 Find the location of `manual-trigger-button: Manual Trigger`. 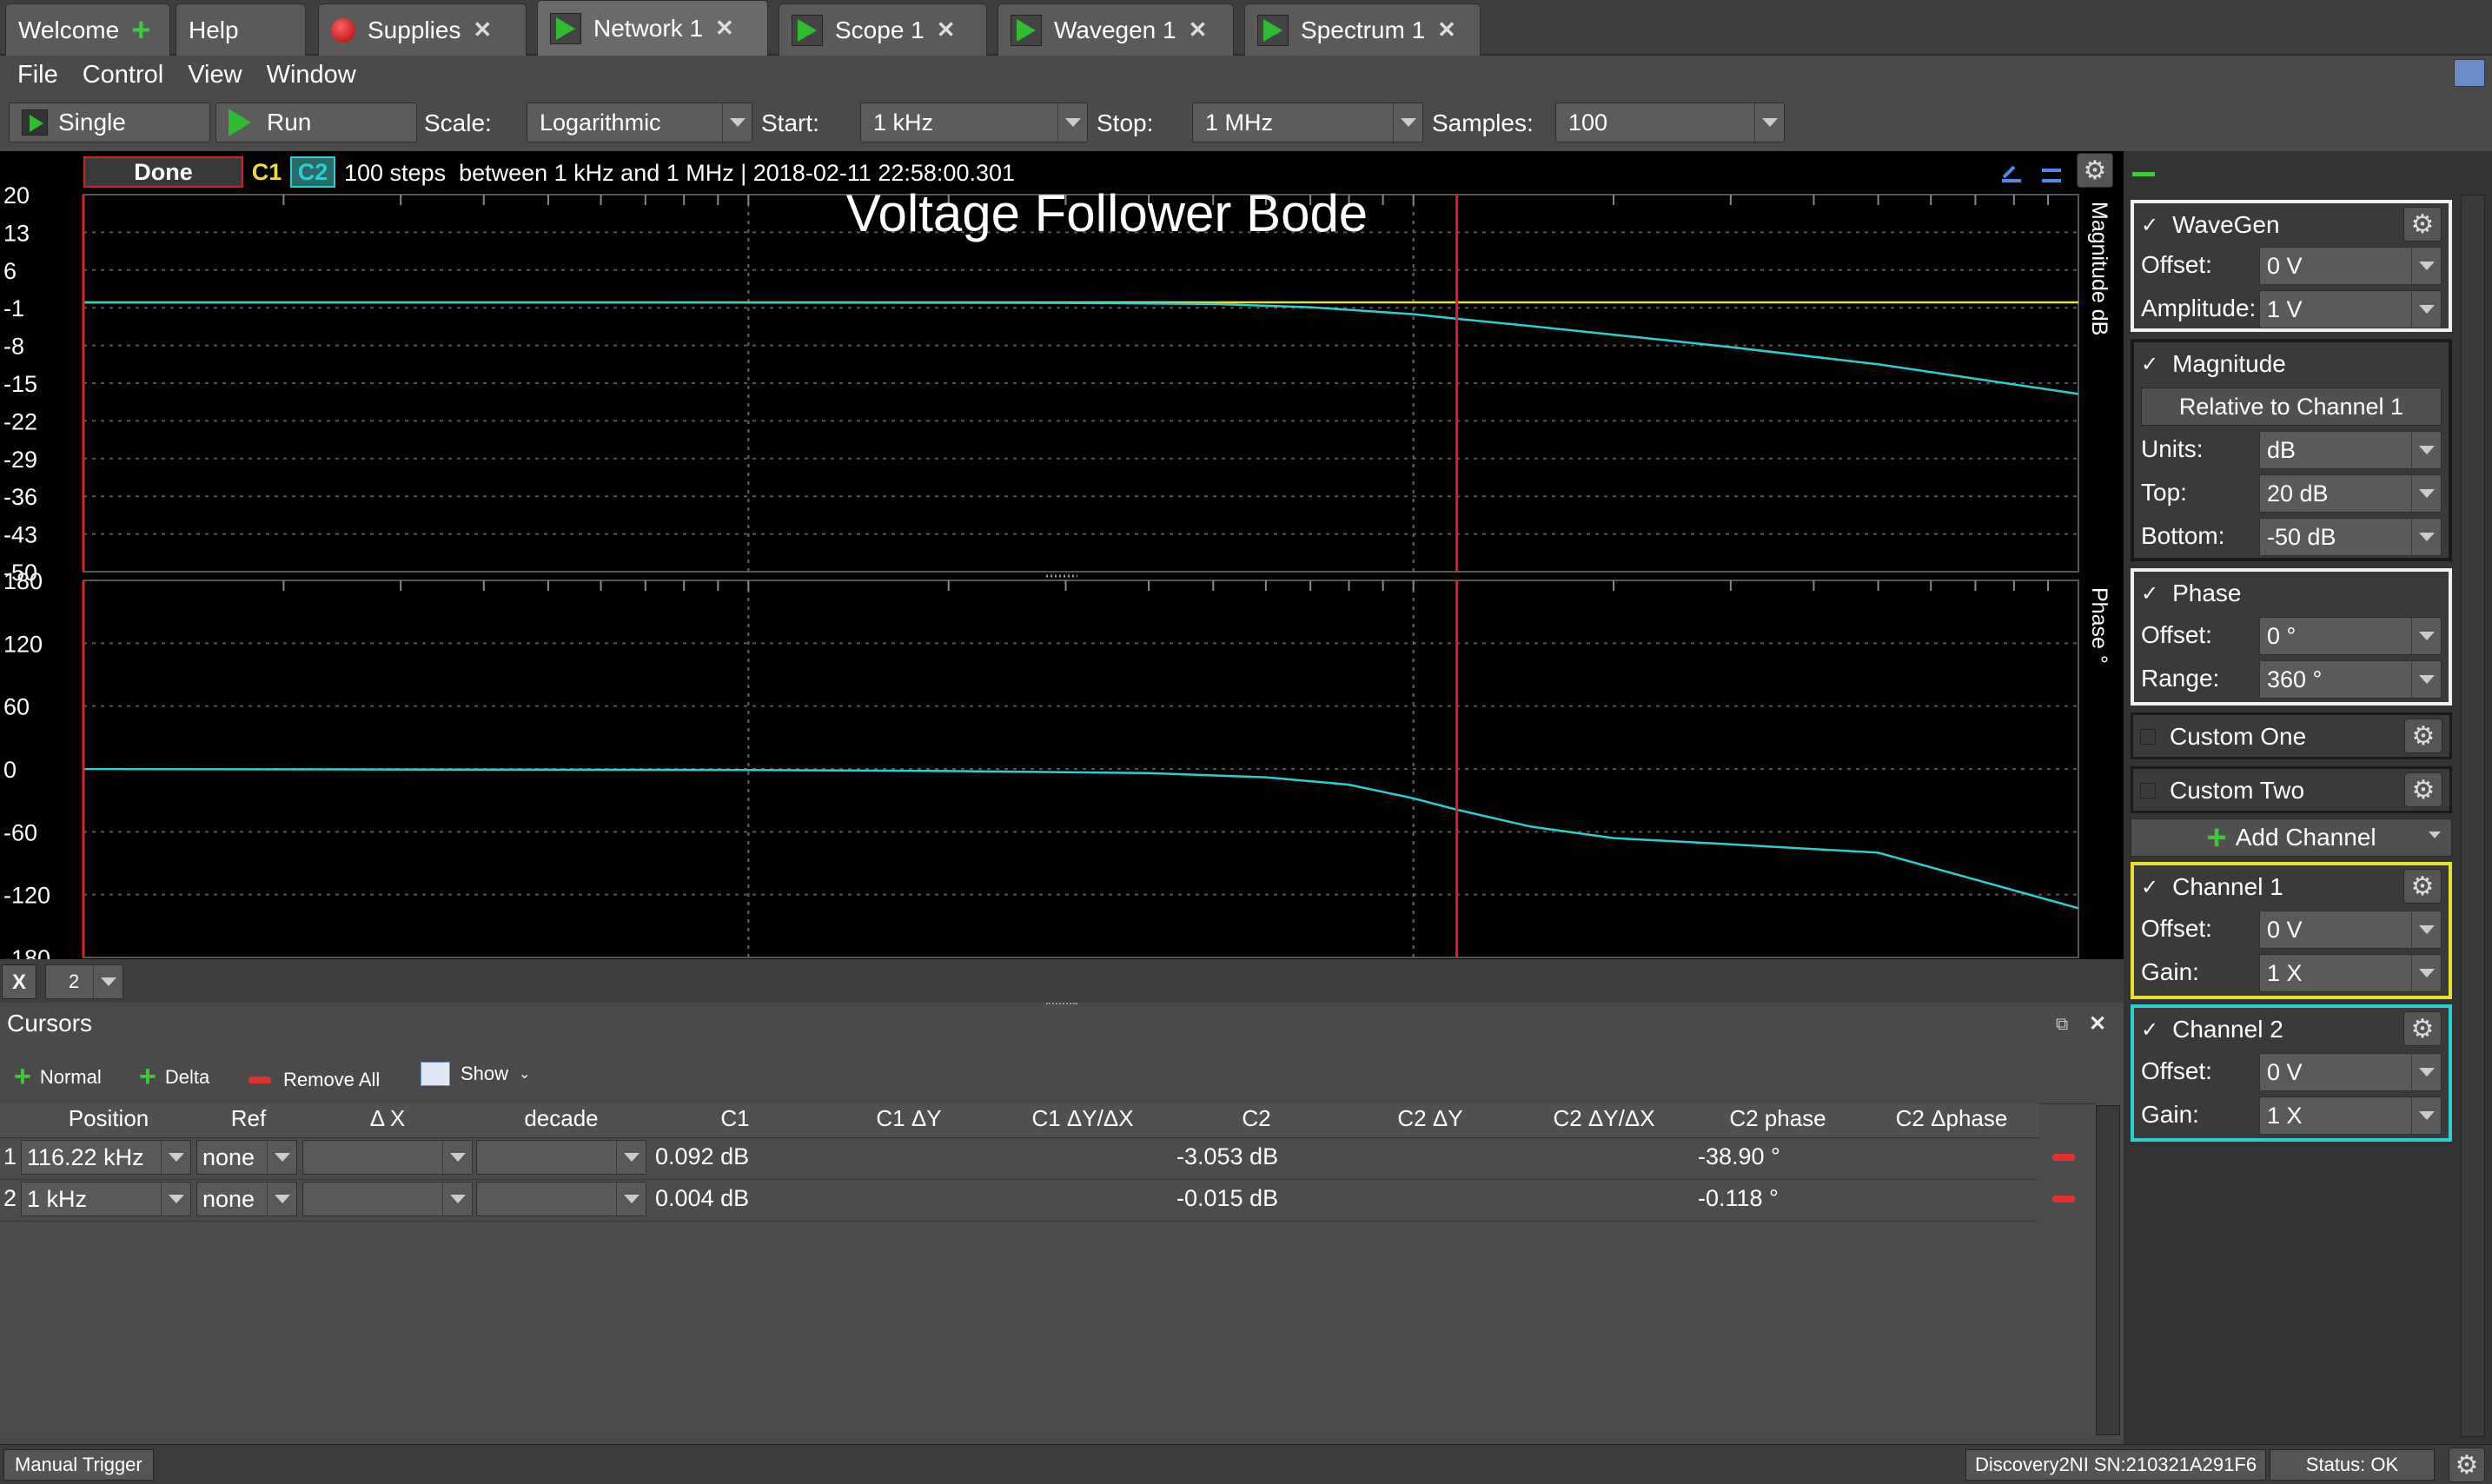

manual-trigger-button: Manual Trigger is located at coordinates (78, 1465).